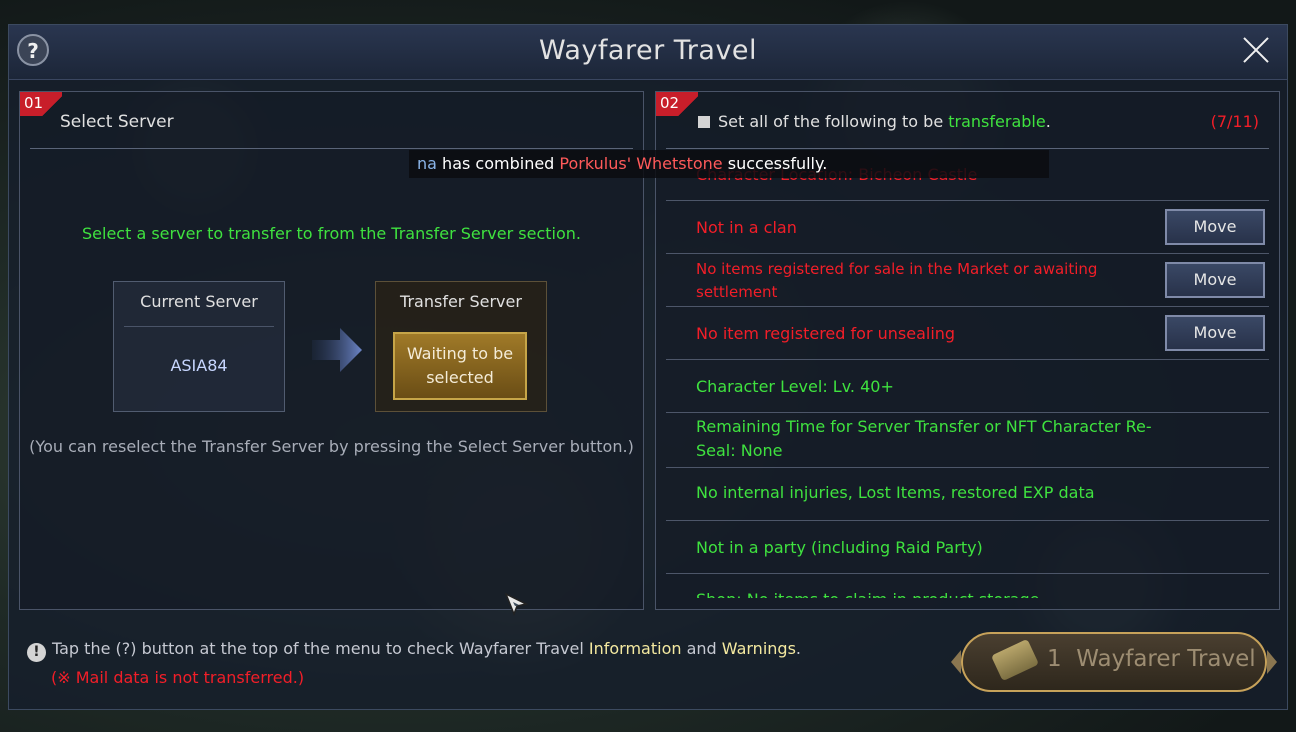  What do you see at coordinates (967, 227) in the screenshot?
I see `condition-row-clan: Not in a clan Move` at bounding box center [967, 227].